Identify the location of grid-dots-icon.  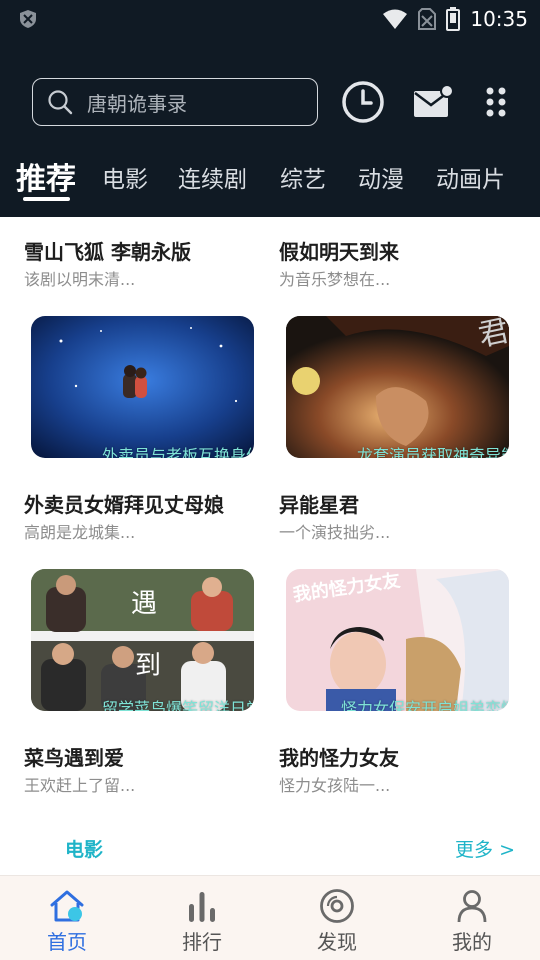
(496, 102).